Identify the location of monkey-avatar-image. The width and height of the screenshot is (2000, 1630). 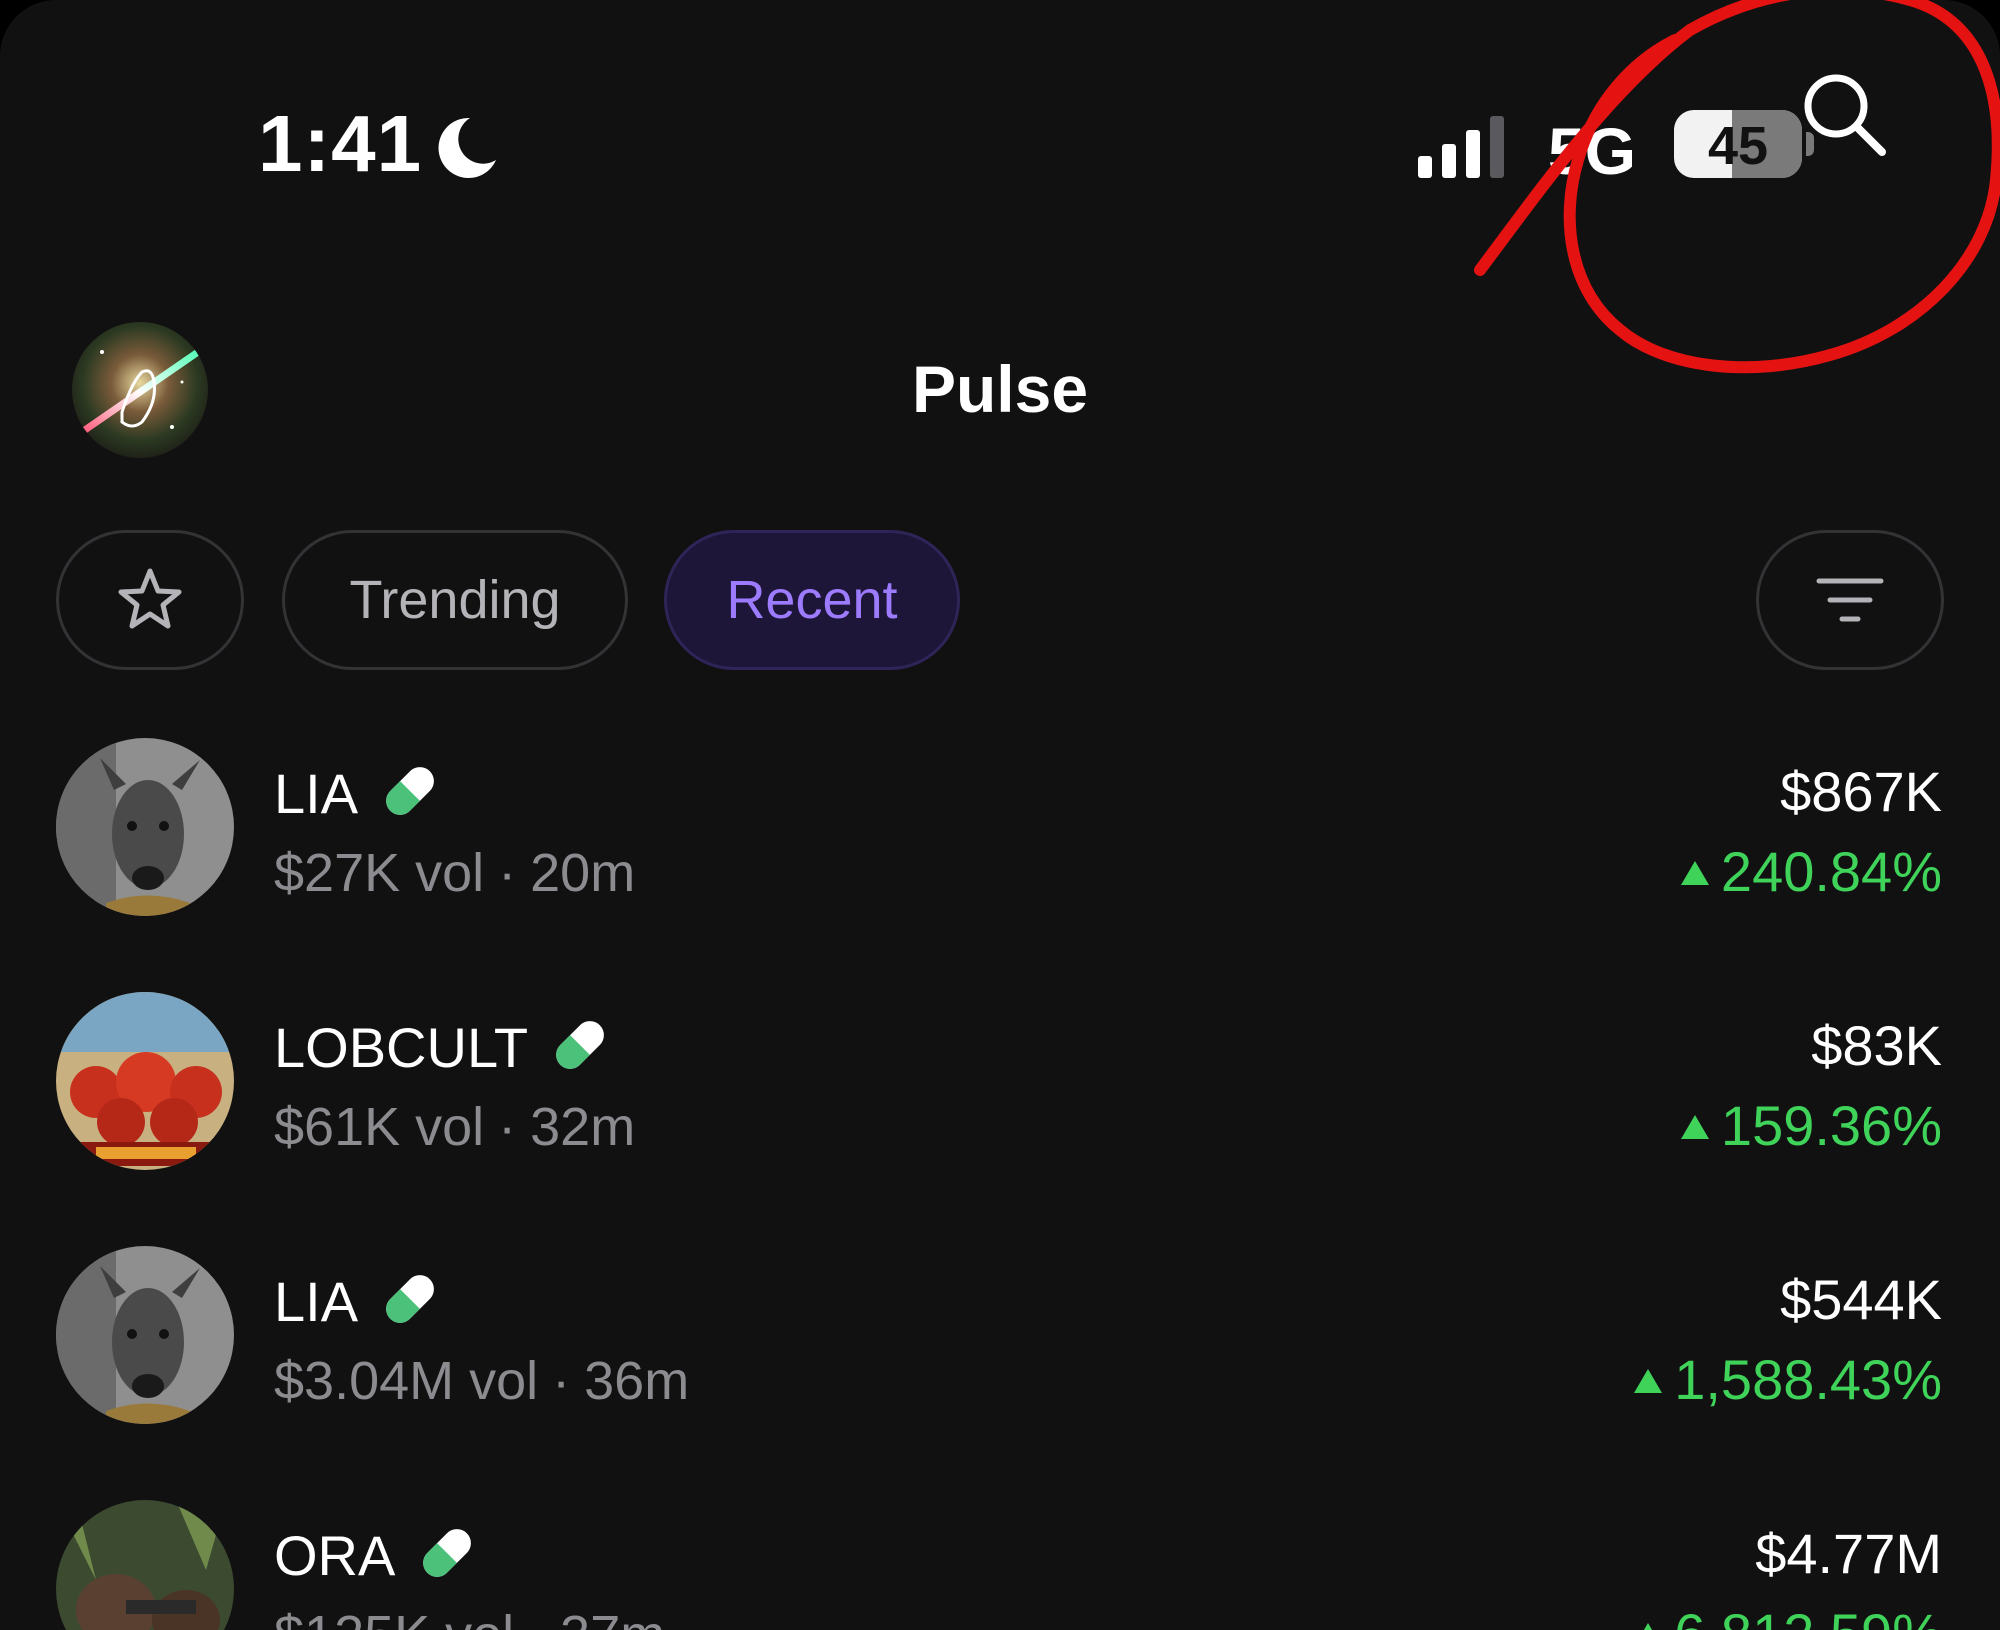
(145, 1565).